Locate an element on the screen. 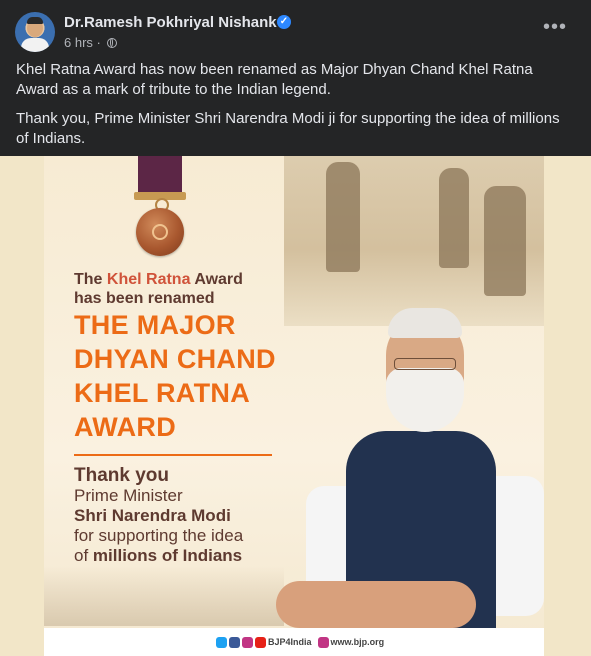 The width and height of the screenshot is (591, 656). poster-pm-line-4-strong: millions of Indians is located at coordinates (167, 555).